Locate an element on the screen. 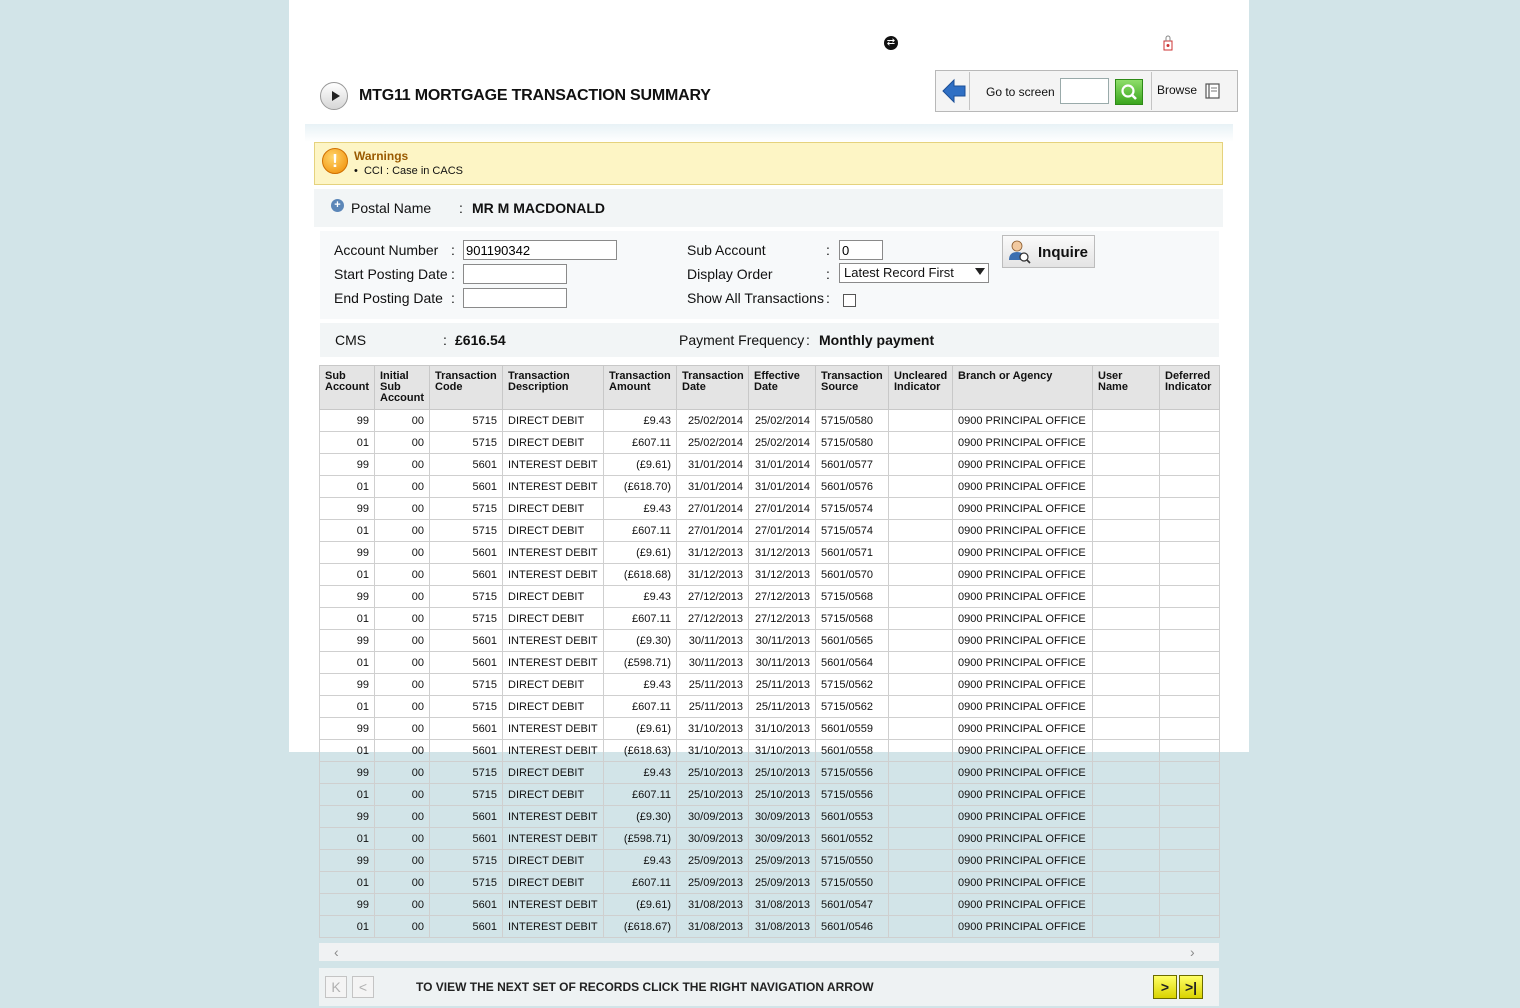  column-header-transaction-date: Transaction Date is located at coordinates (712, 387).